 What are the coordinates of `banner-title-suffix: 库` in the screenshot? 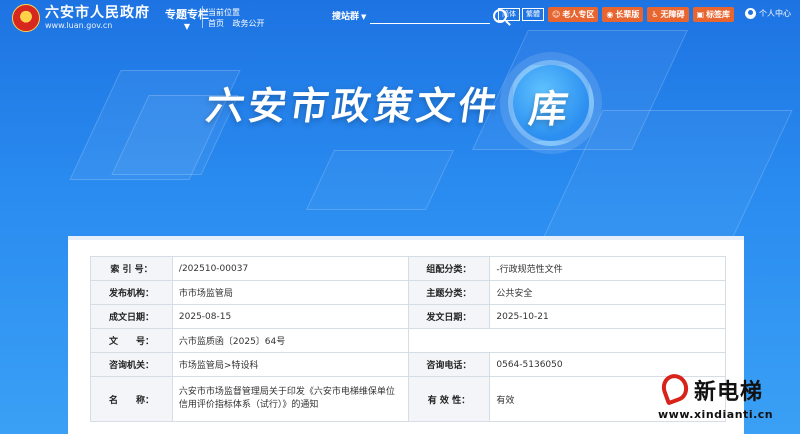 It's located at (548, 109).